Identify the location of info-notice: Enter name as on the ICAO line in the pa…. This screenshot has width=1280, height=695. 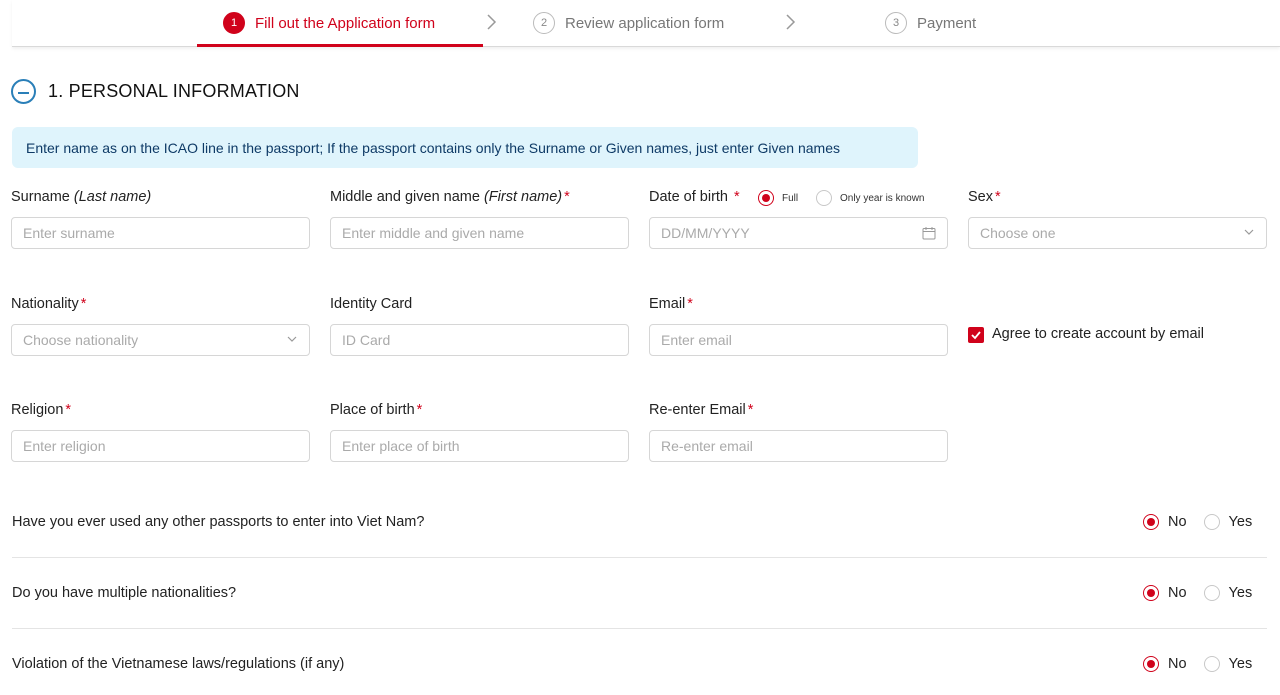
(465, 147).